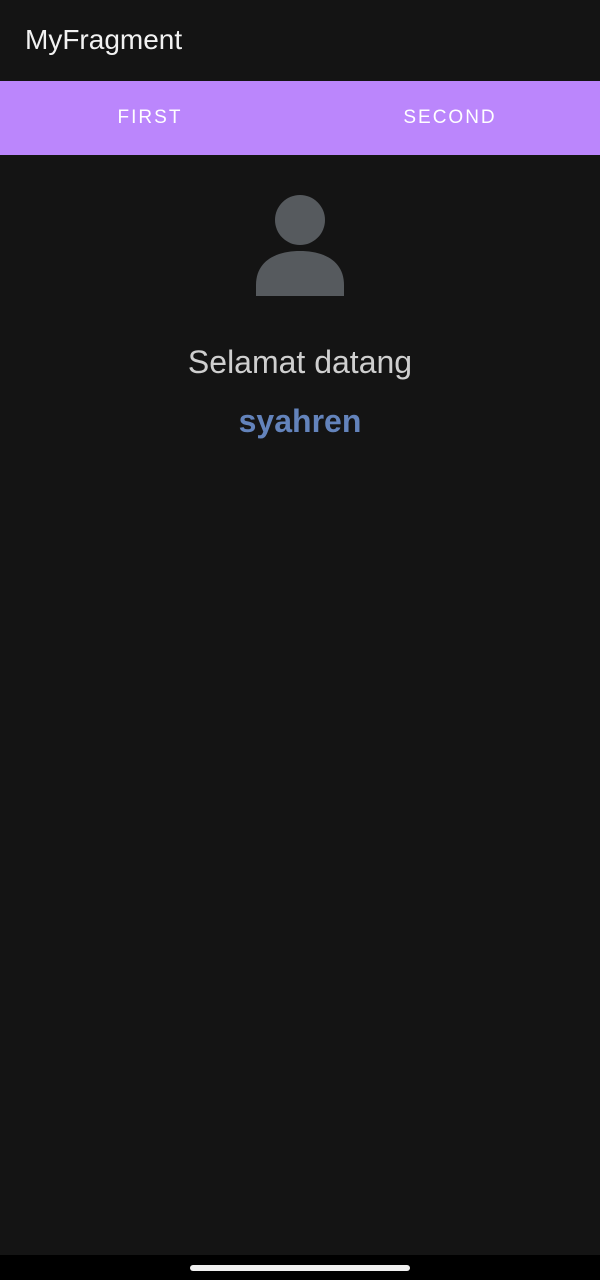 Image resolution: width=600 pixels, height=1280 pixels. I want to click on person-icon, so click(300, 245).